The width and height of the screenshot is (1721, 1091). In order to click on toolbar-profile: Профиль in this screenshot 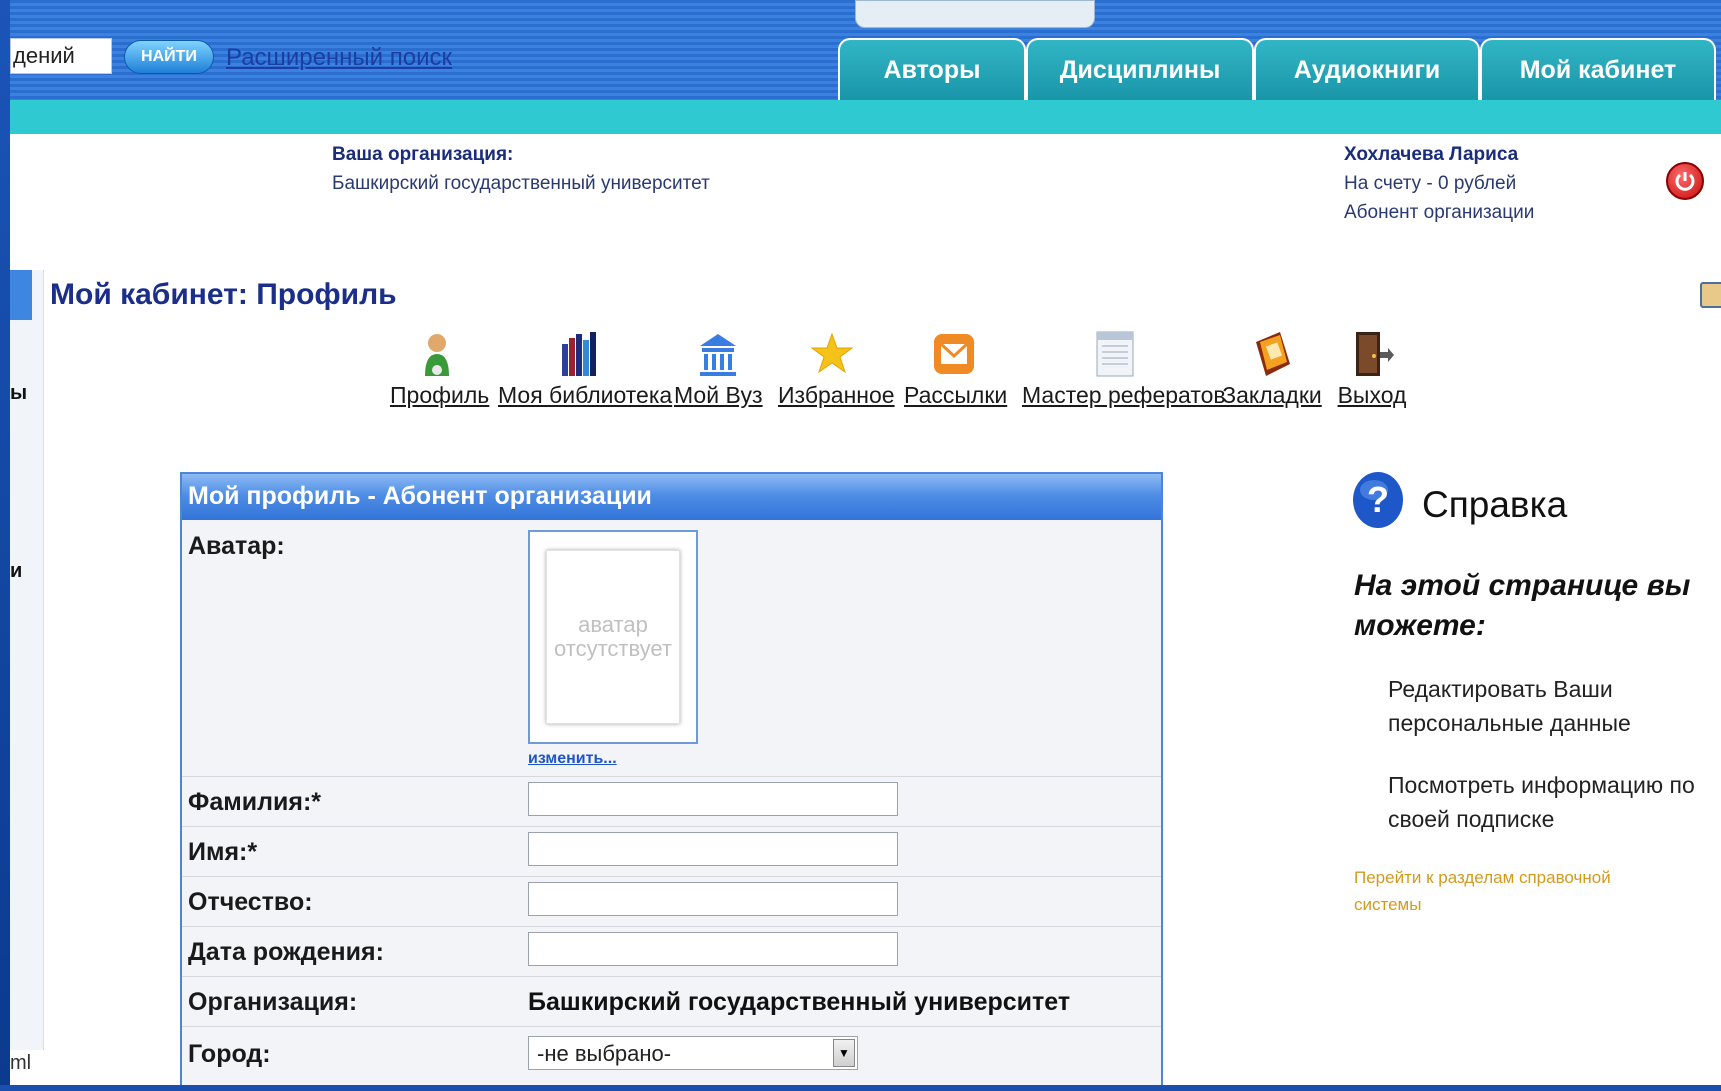, I will do `click(440, 369)`.